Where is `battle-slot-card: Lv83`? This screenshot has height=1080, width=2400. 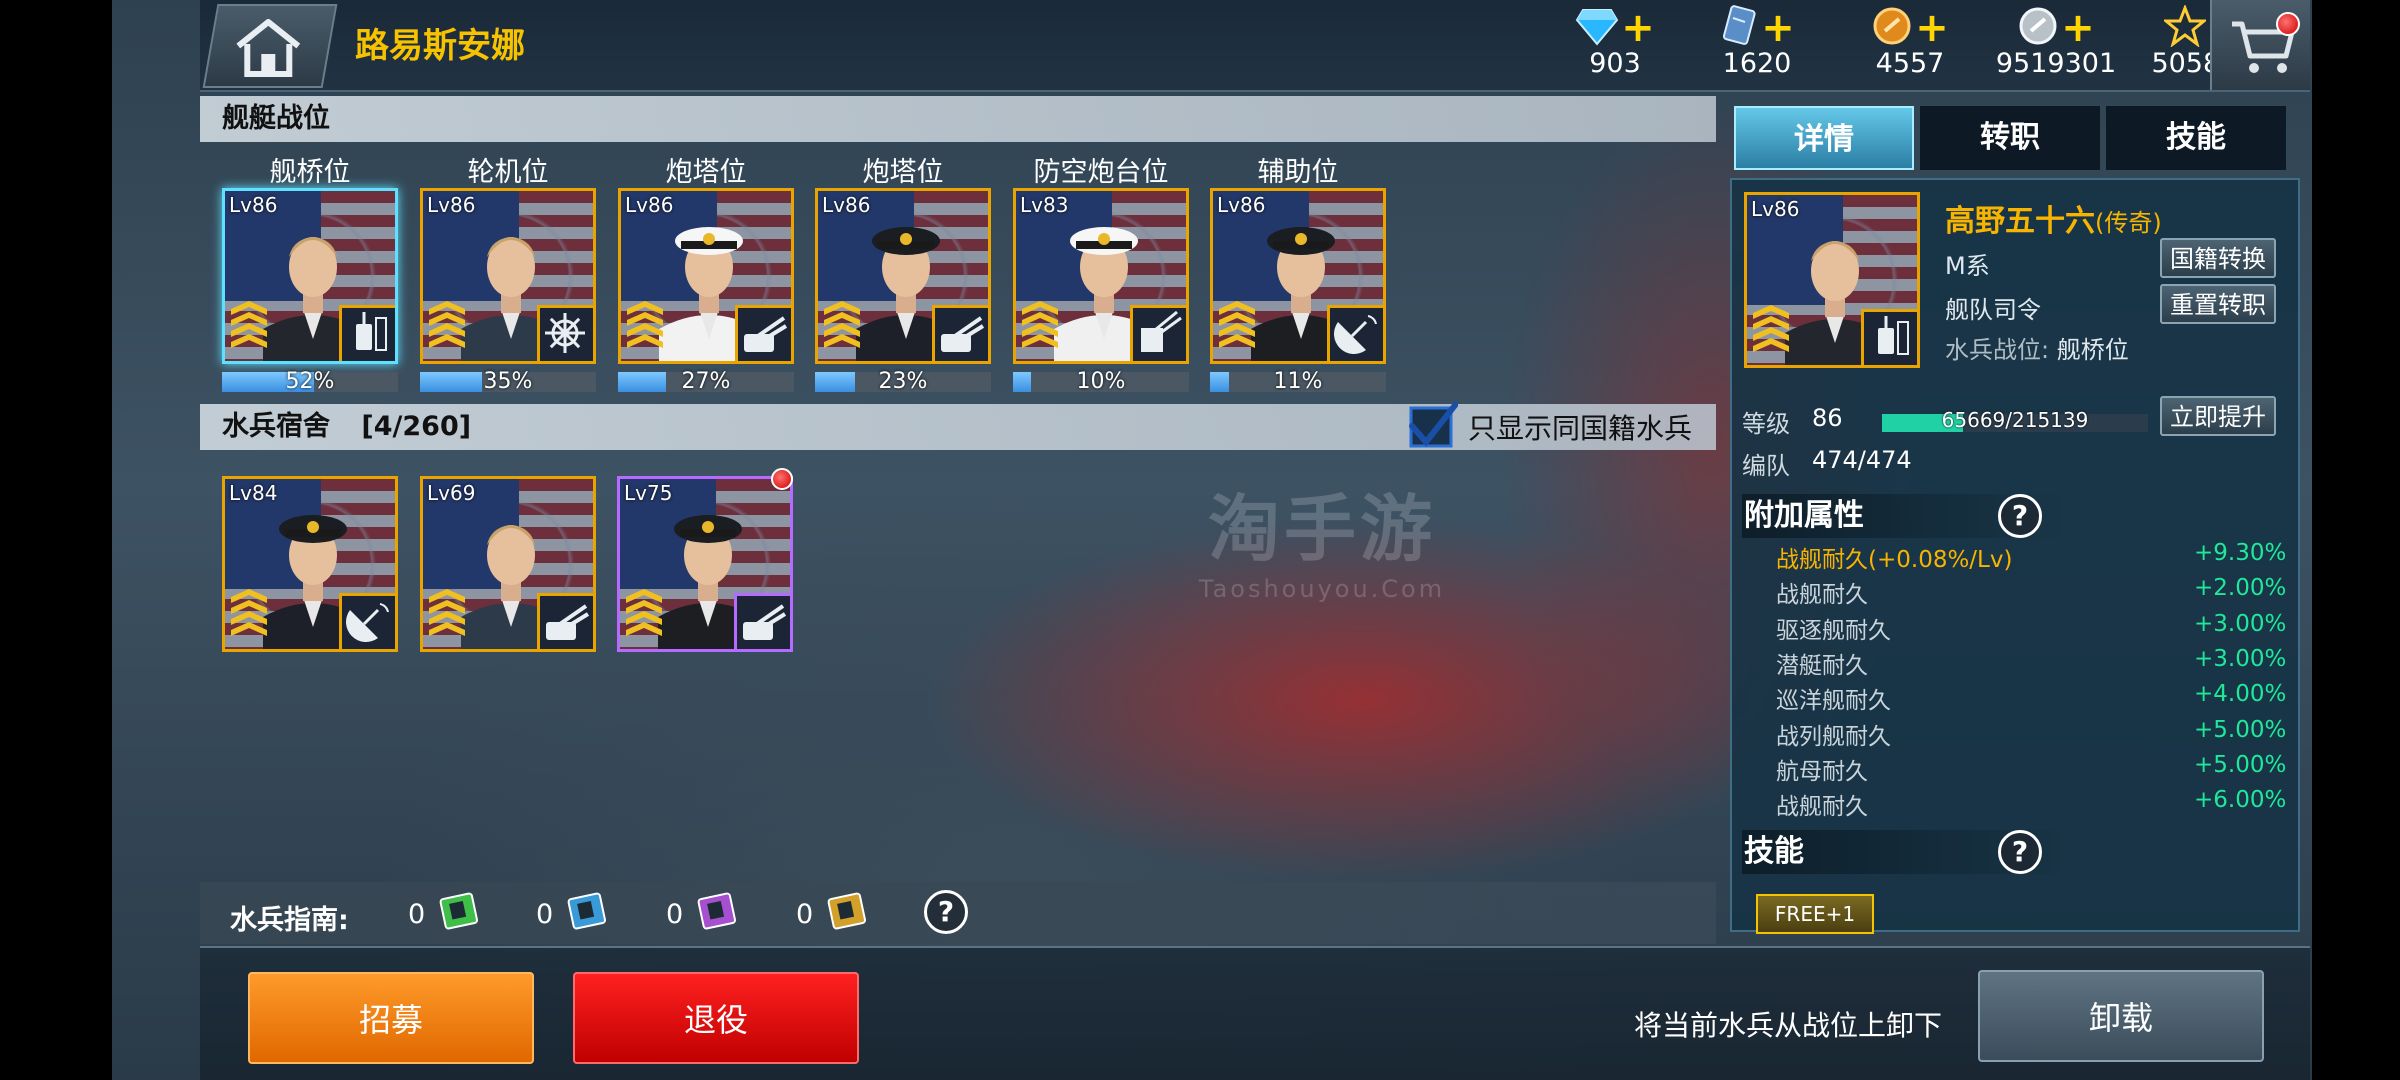
battle-slot-card: Lv83 is located at coordinates (1101, 276).